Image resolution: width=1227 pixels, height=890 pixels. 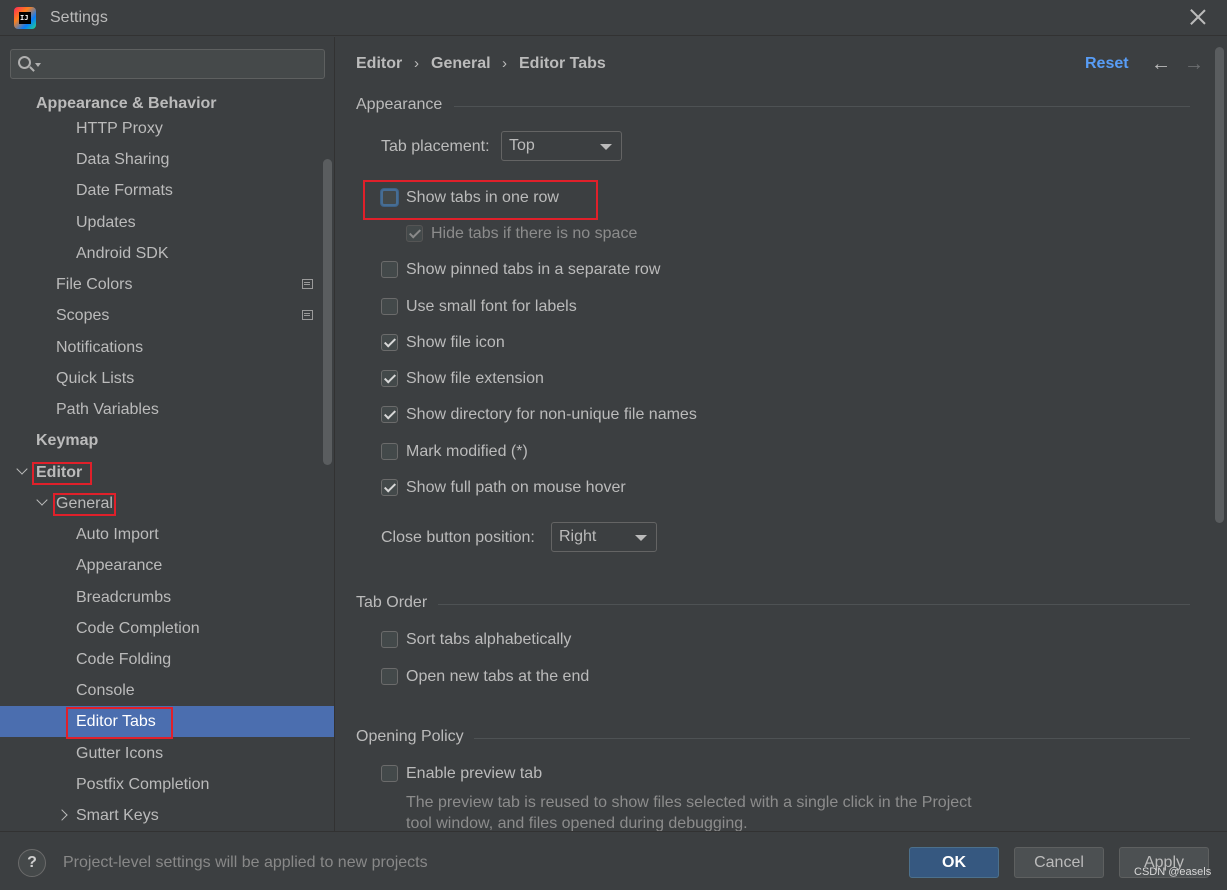 I want to click on checkbox-label: Hide tabs if there is no space, so click(x=534, y=233).